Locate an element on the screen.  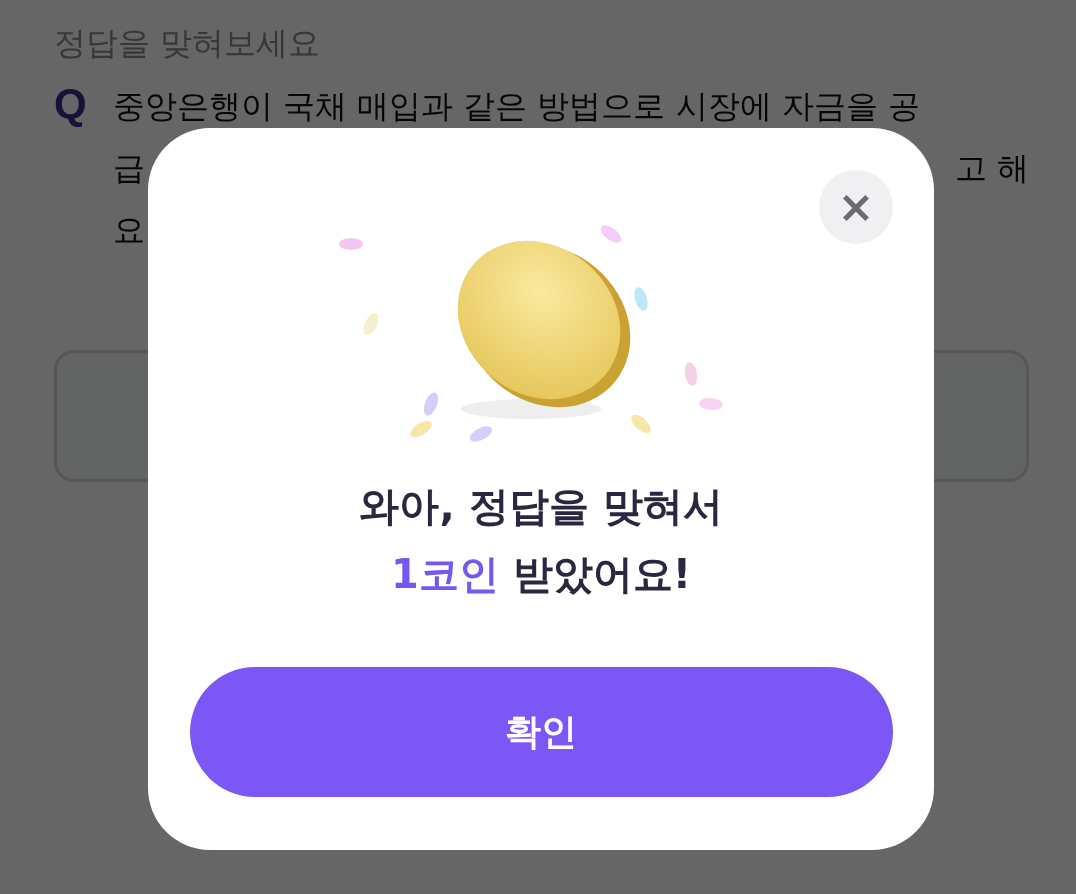
question-text: 고 해 is located at coordinates (991, 168).